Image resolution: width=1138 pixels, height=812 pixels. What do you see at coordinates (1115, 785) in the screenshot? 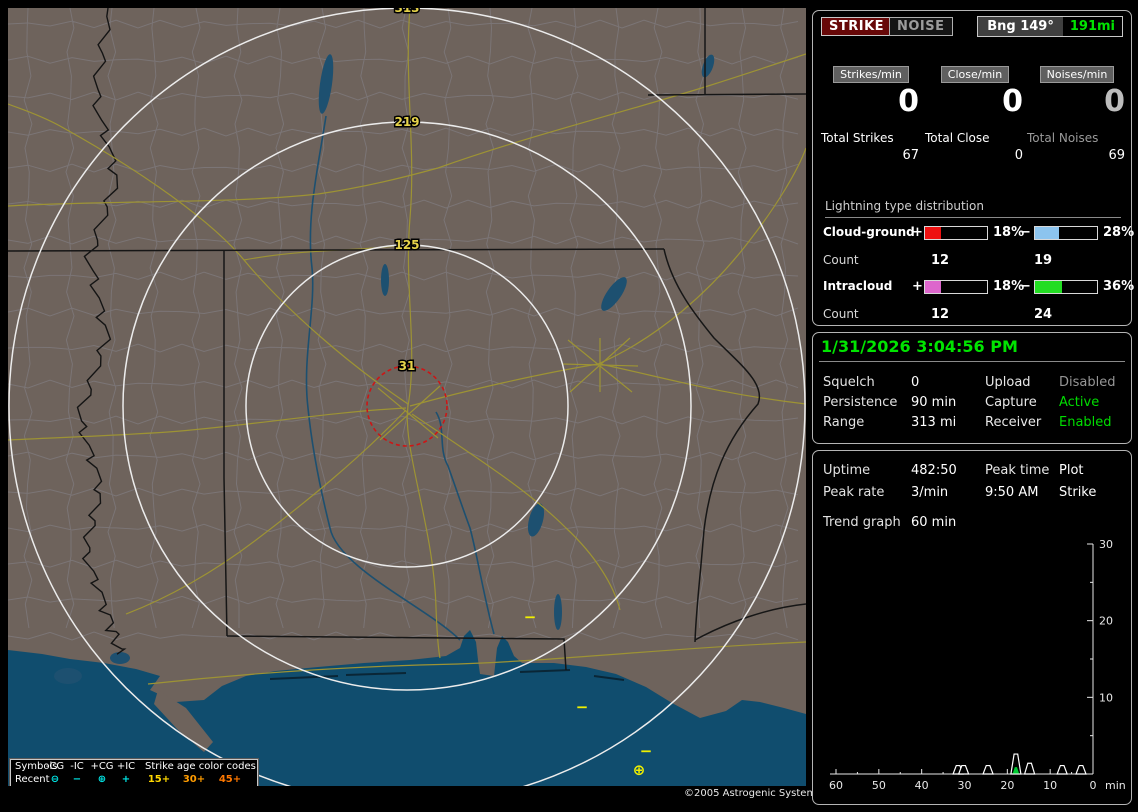
I see `svg-text: min` at bounding box center [1115, 785].